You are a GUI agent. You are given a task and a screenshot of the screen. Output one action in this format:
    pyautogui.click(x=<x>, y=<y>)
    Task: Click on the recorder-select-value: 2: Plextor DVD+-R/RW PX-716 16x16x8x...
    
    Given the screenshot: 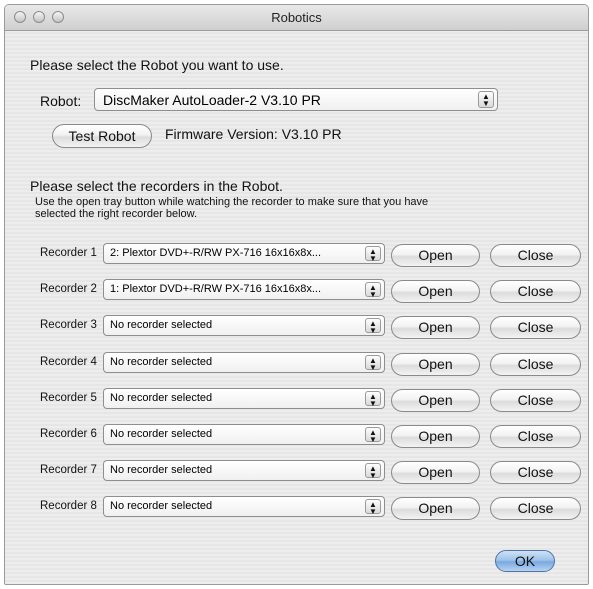 What is the action you would take?
    pyautogui.click(x=216, y=253)
    